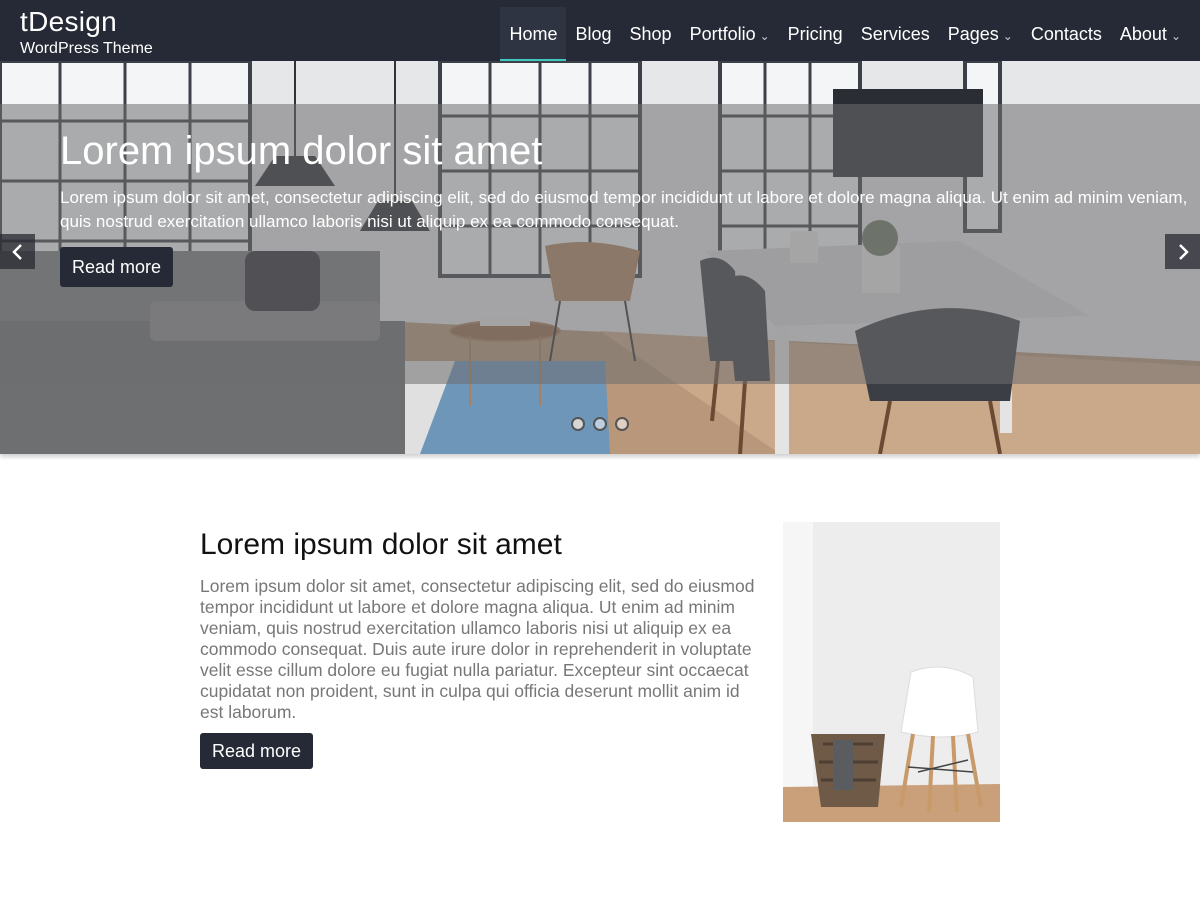  I want to click on nav-item-shop: Shop, so click(651, 34).